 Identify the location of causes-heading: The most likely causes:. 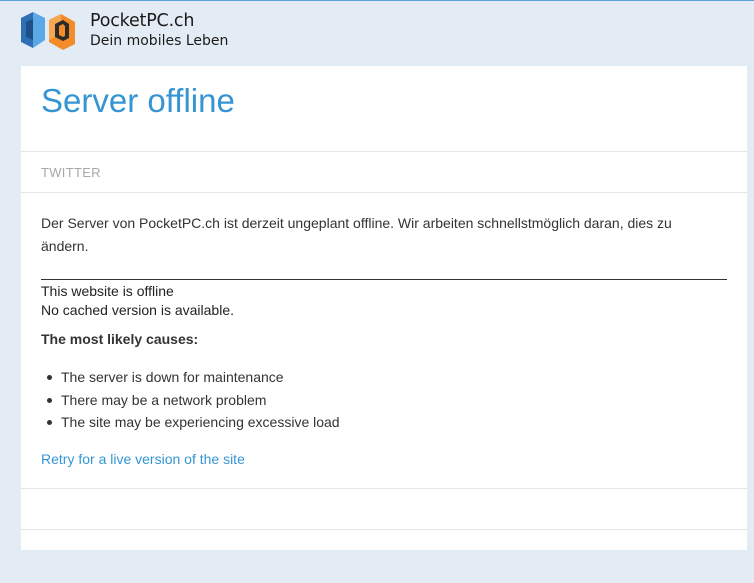
(120, 339).